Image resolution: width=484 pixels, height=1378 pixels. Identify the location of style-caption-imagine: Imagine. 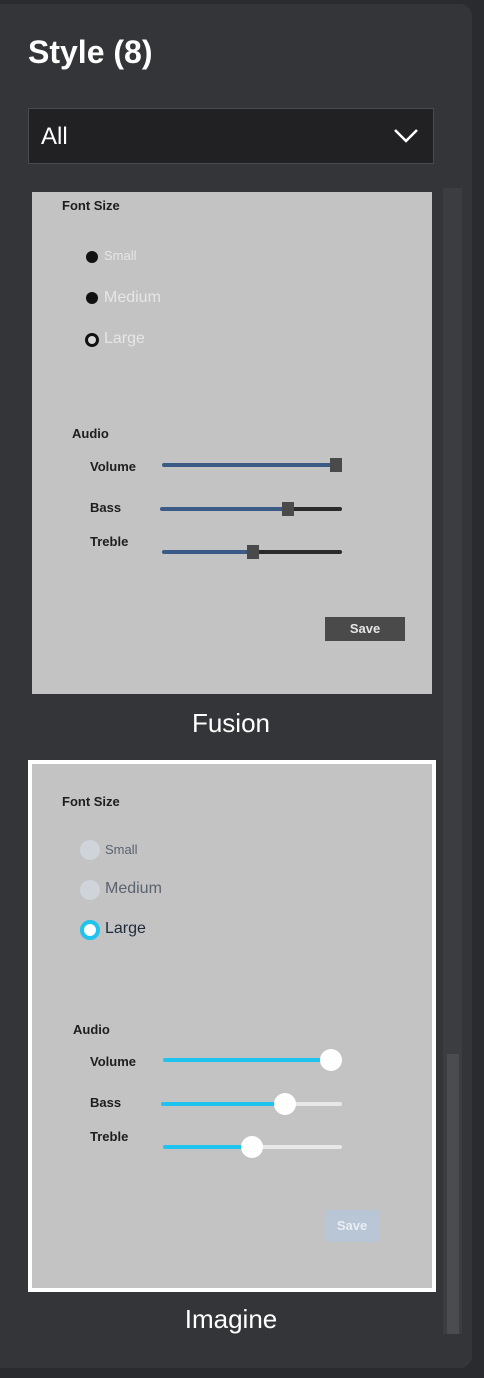
(231, 1319).